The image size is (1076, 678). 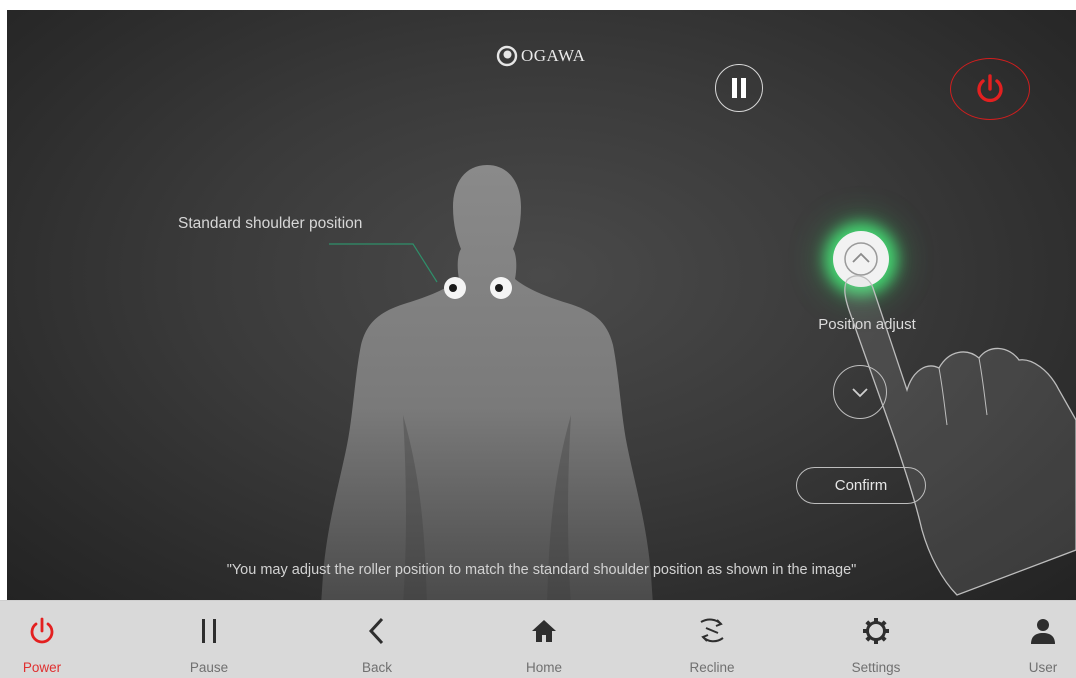 I want to click on nav-pause: Pause, so click(x=209, y=639).